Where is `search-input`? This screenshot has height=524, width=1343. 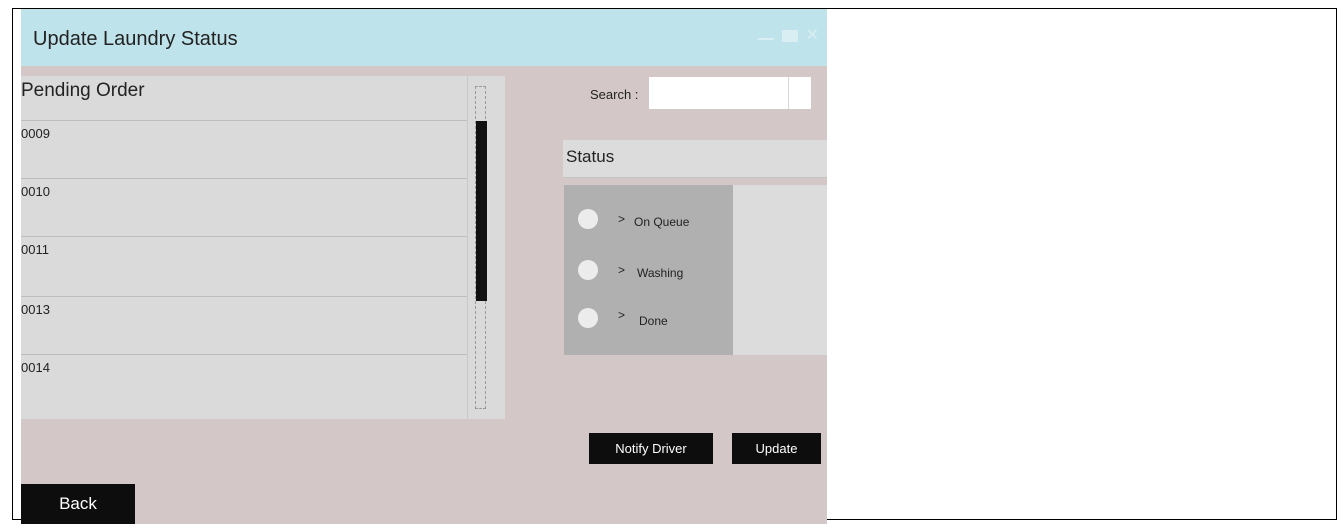
search-input is located at coordinates (730, 93).